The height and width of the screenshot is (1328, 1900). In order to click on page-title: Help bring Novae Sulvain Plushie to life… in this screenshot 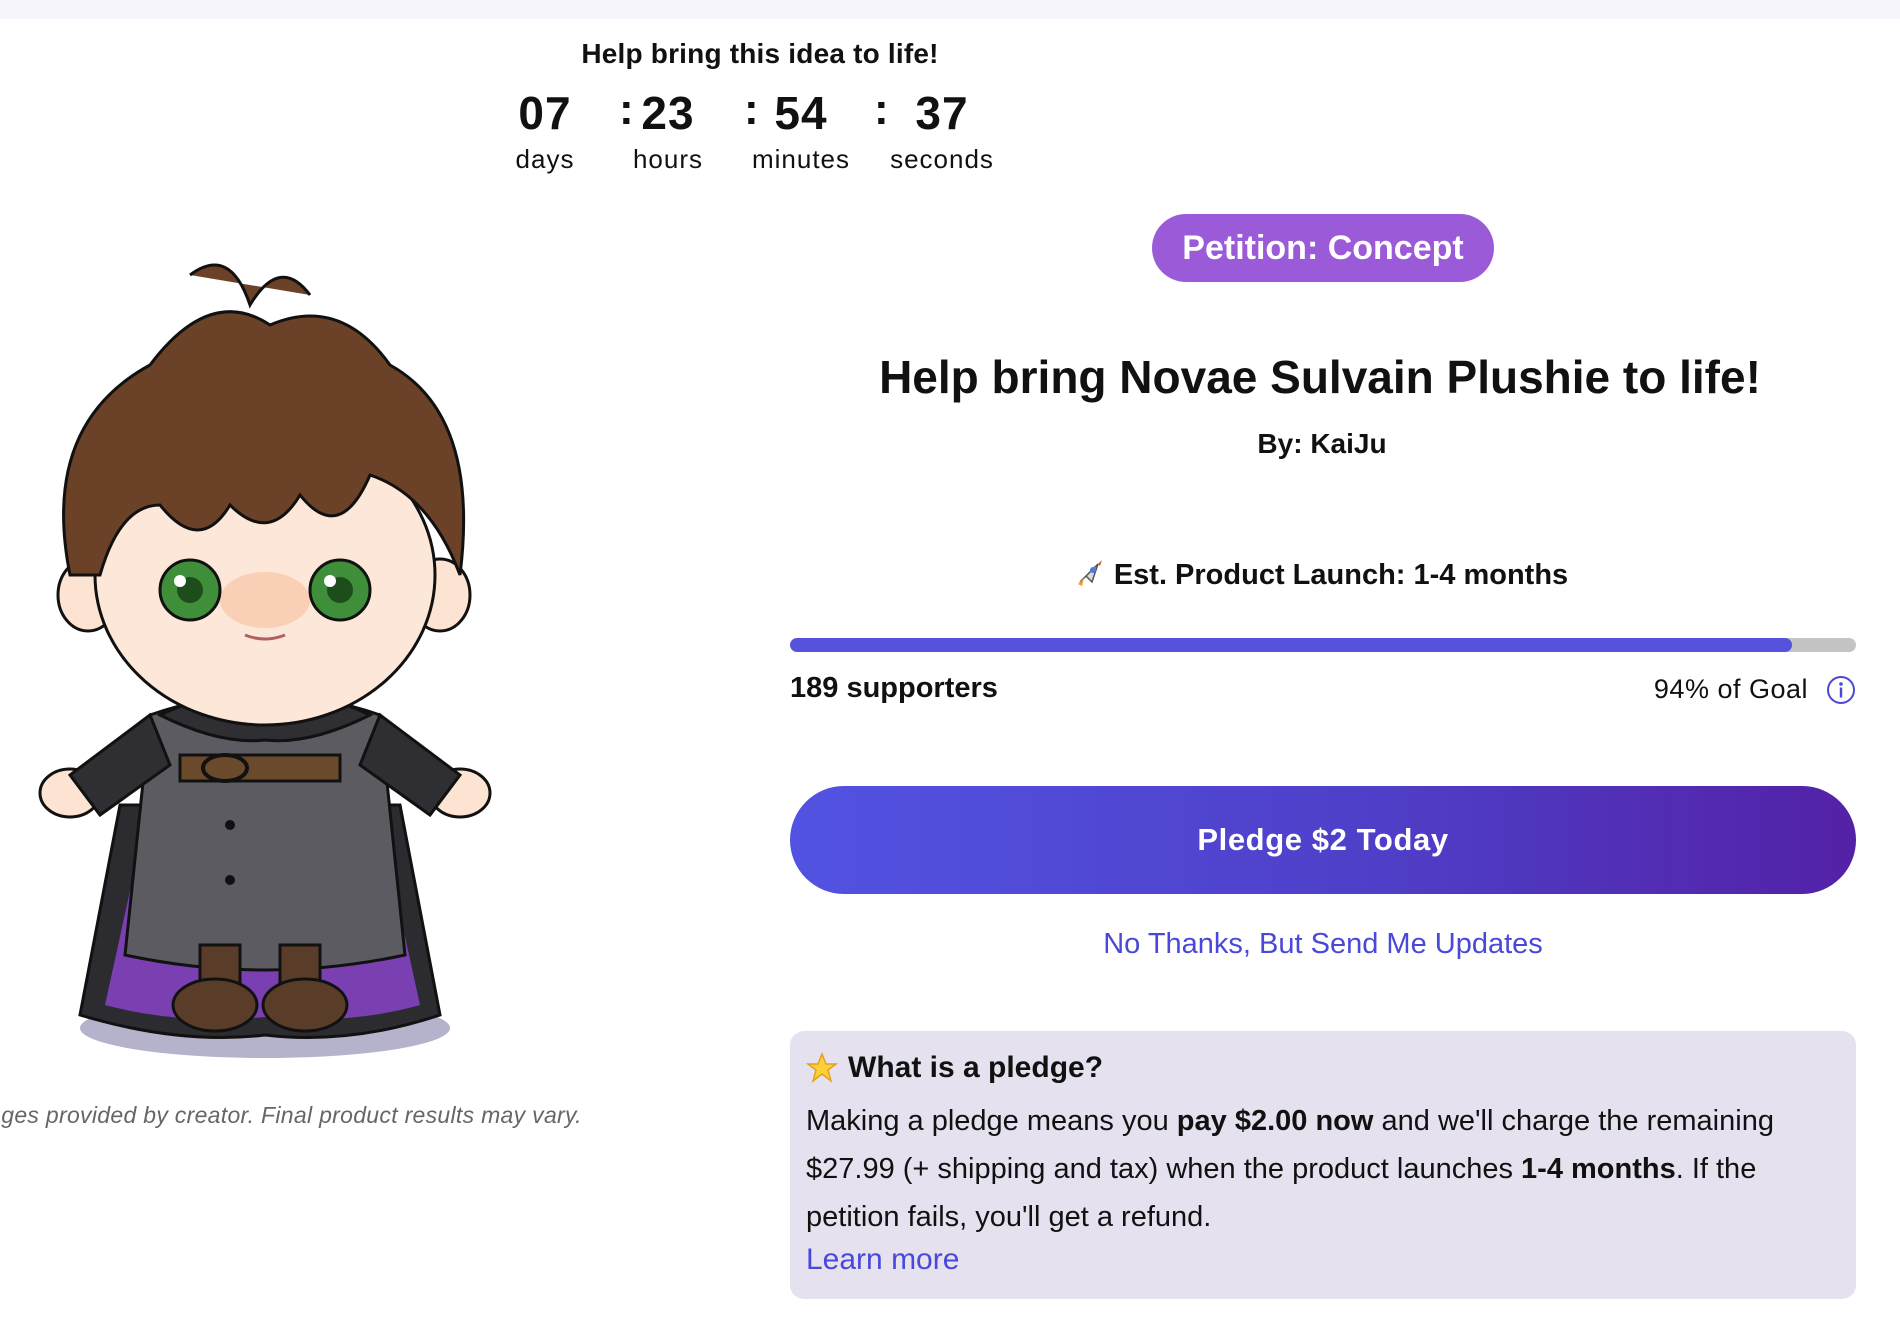, I will do `click(1320, 377)`.